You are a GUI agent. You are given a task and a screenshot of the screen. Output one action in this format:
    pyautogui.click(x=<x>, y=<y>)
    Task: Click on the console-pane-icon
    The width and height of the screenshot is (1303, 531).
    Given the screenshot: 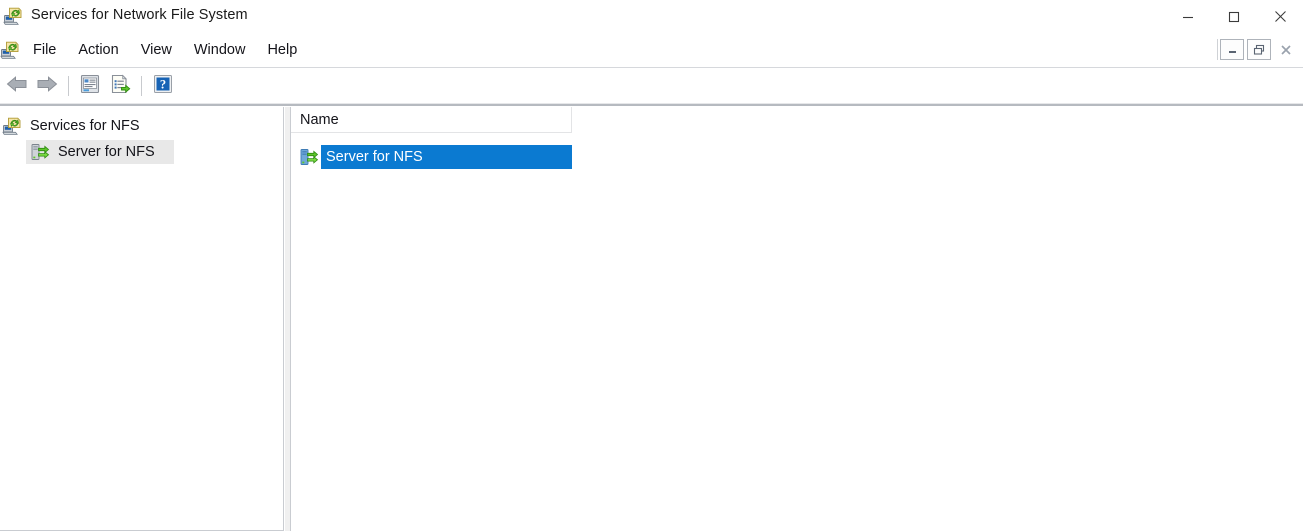 What is the action you would take?
    pyautogui.click(x=90, y=86)
    